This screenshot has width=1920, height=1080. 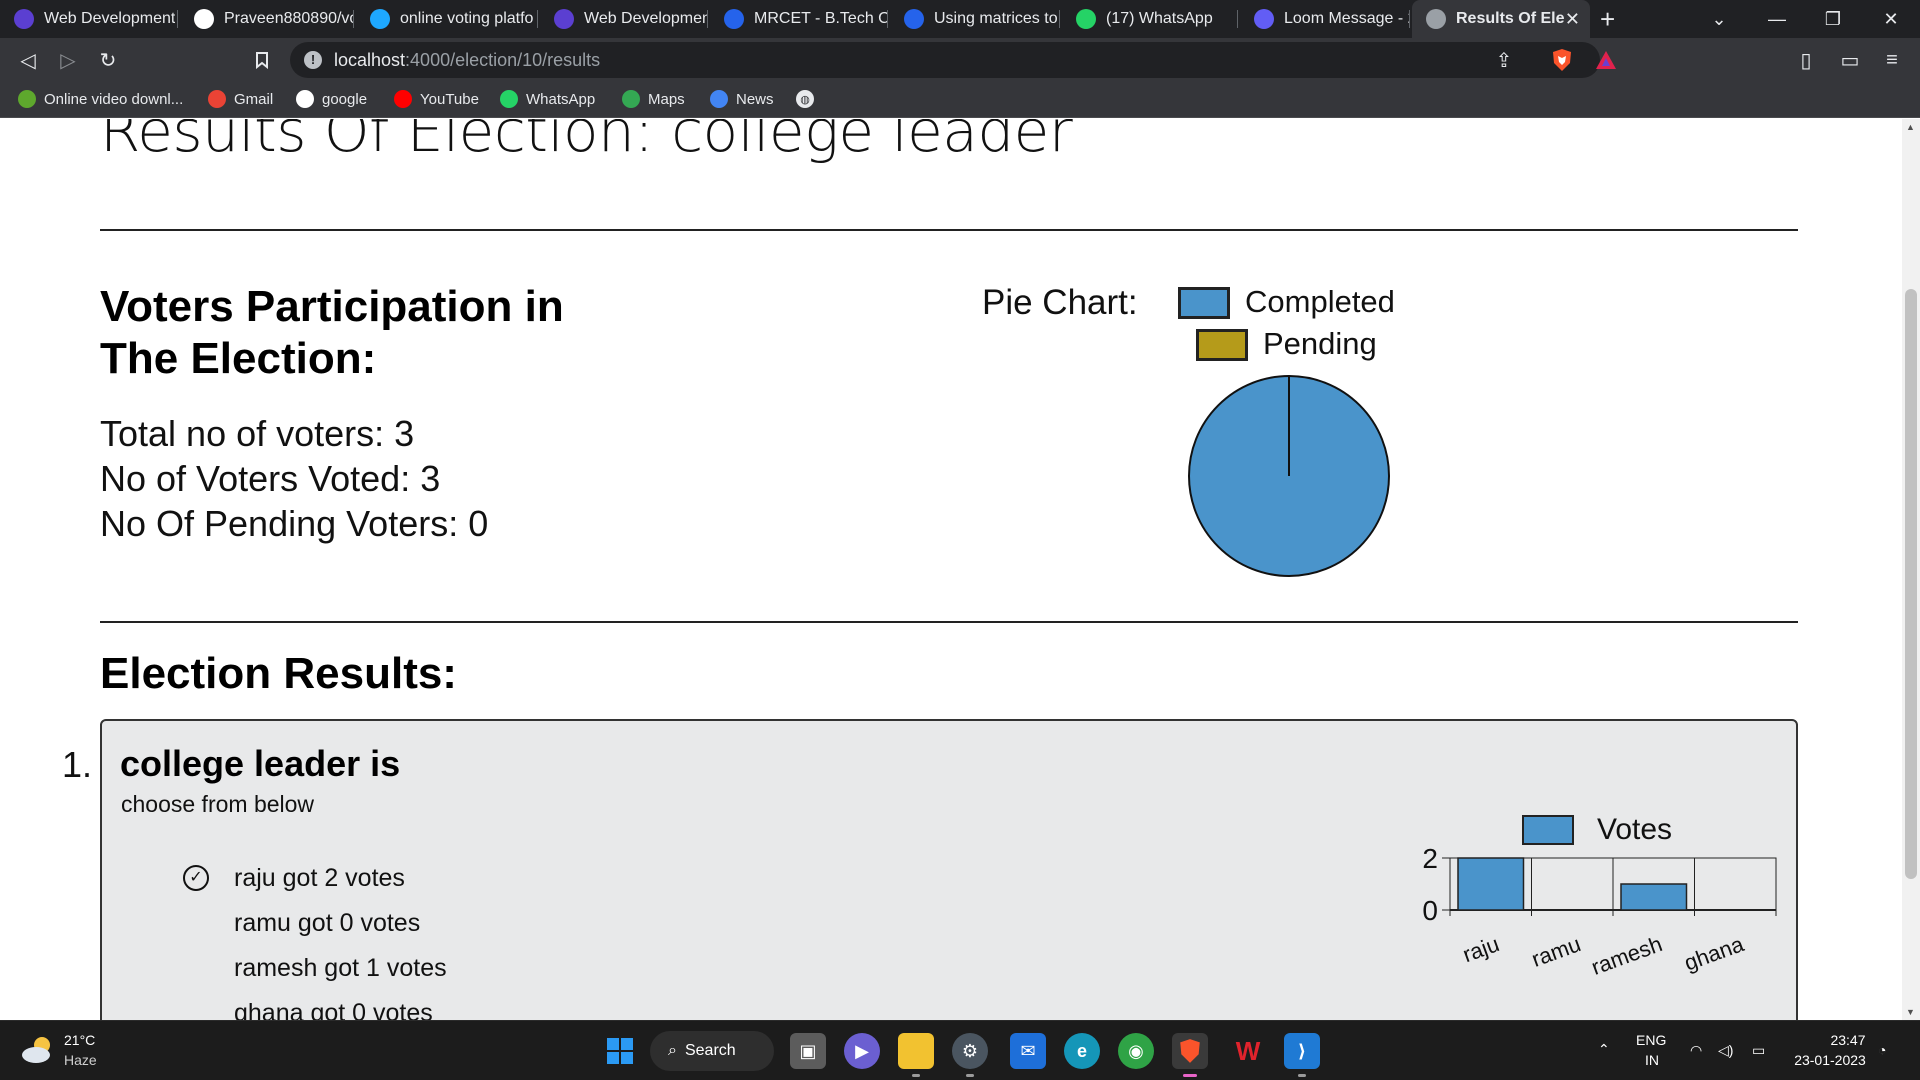 I want to click on teams-chat-icon: ▶, so click(x=862, y=1051).